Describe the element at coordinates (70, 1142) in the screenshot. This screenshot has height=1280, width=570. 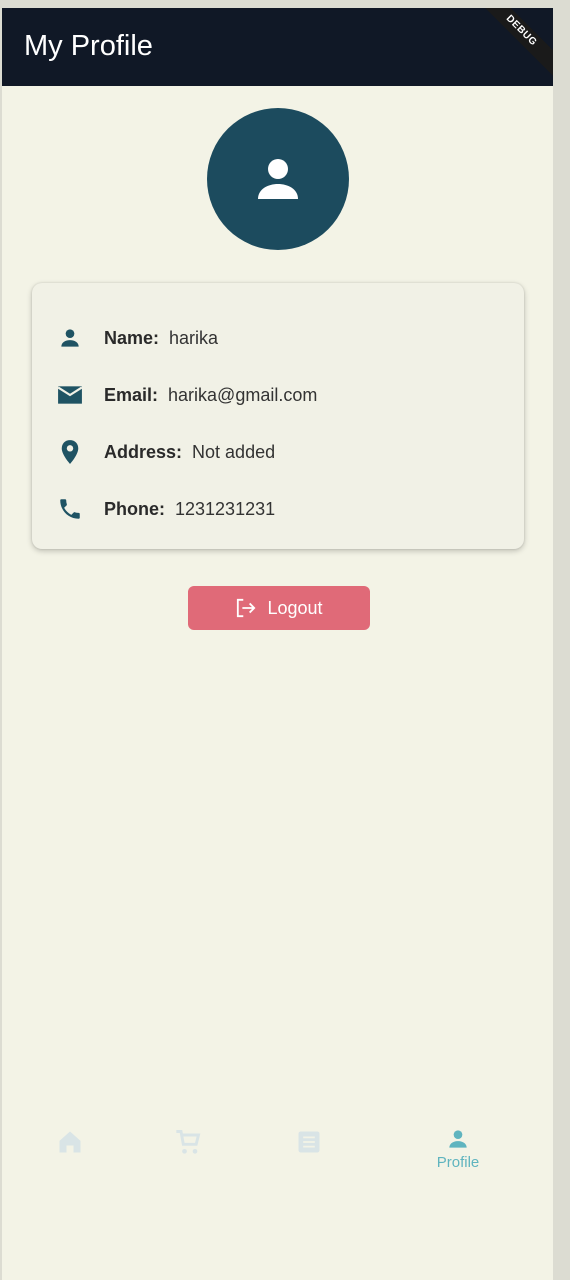
I see `home-icon` at that location.